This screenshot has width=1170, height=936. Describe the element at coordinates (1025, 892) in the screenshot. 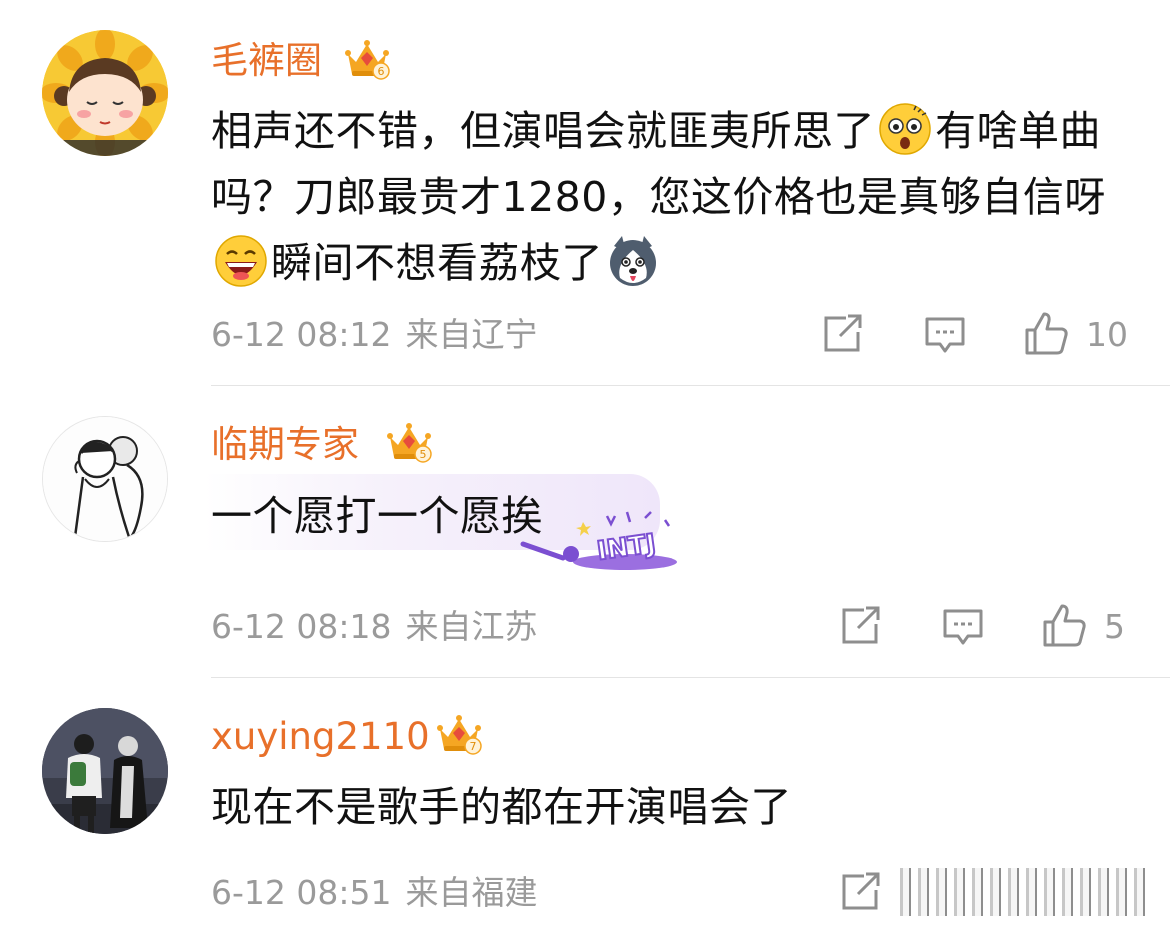

I see `obscured-actions` at that location.